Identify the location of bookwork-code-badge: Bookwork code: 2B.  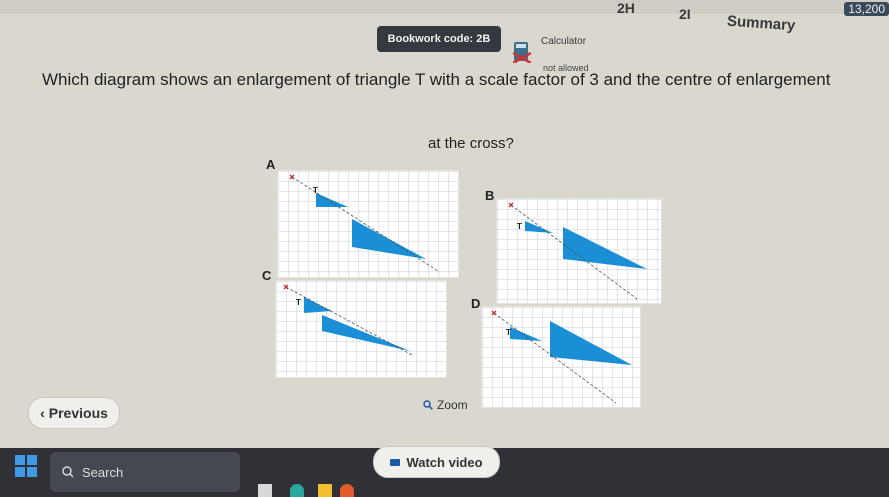
(439, 39).